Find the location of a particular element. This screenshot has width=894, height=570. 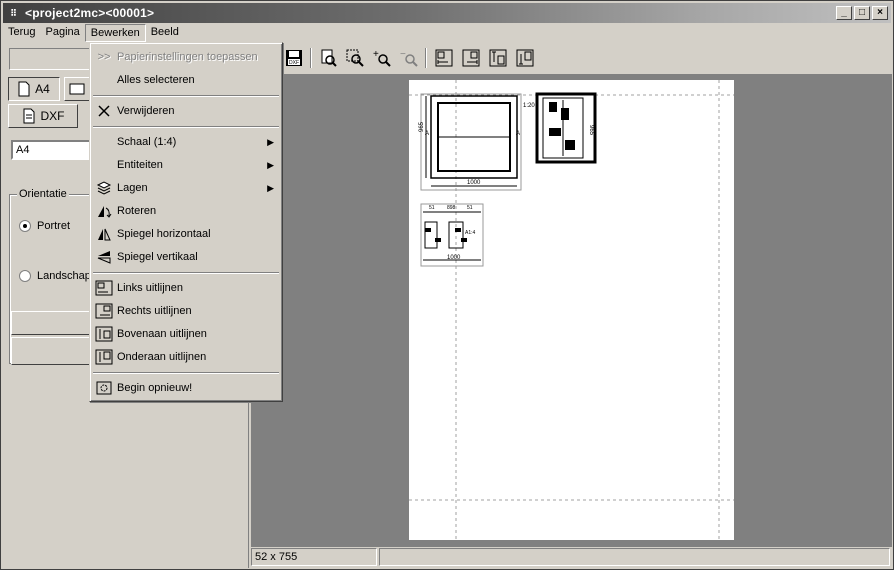

radio-landscape: Landschap is located at coordinates (55, 276).